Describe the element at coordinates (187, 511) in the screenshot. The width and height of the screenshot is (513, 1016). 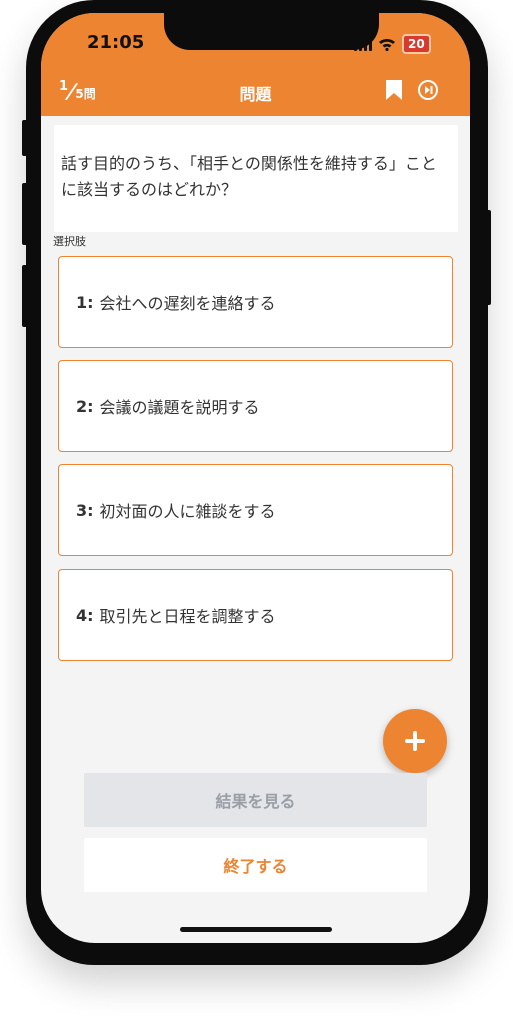
I see `option-label: 初対面の人に雑談をする` at that location.